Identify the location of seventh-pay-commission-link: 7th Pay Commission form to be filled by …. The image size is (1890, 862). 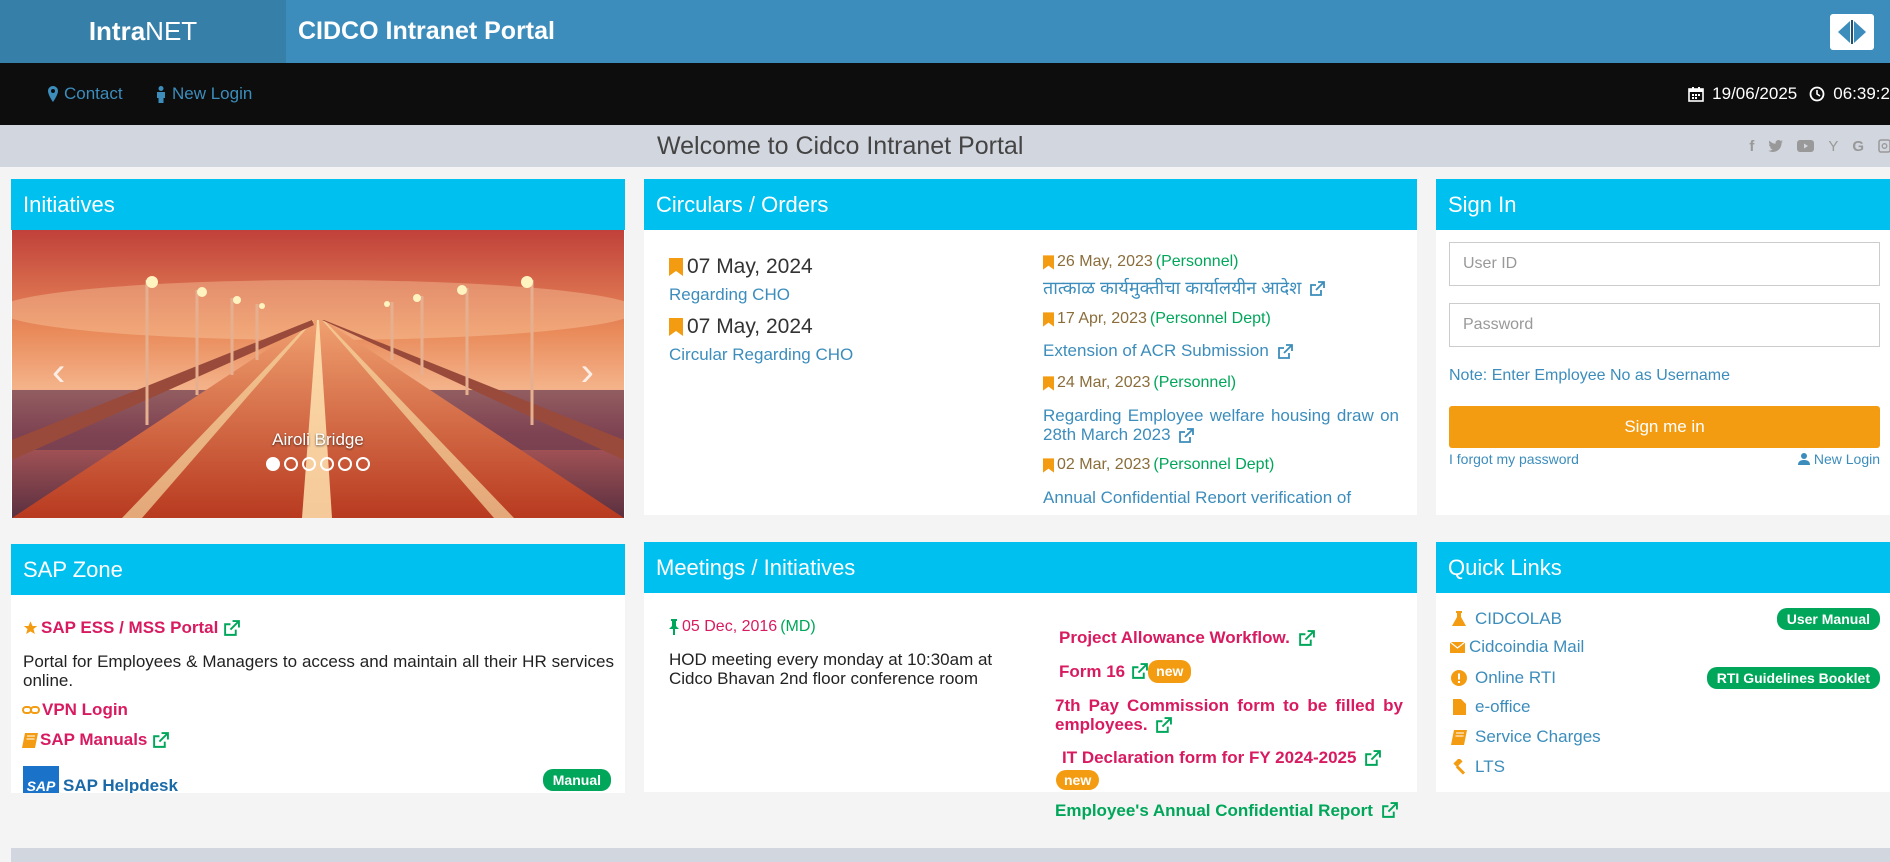
(1229, 715).